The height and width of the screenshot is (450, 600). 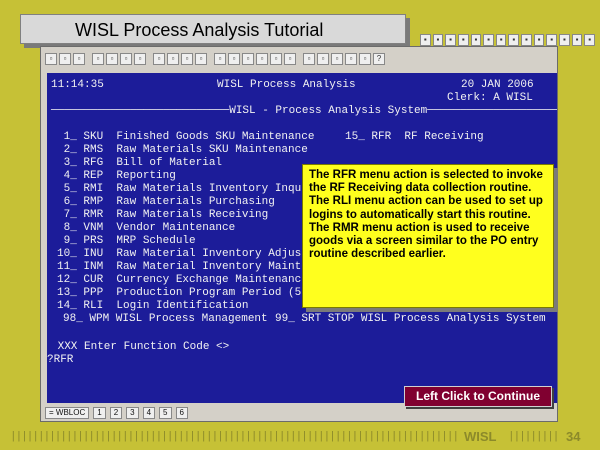 I want to click on help-icon: ?, so click(x=379, y=59).